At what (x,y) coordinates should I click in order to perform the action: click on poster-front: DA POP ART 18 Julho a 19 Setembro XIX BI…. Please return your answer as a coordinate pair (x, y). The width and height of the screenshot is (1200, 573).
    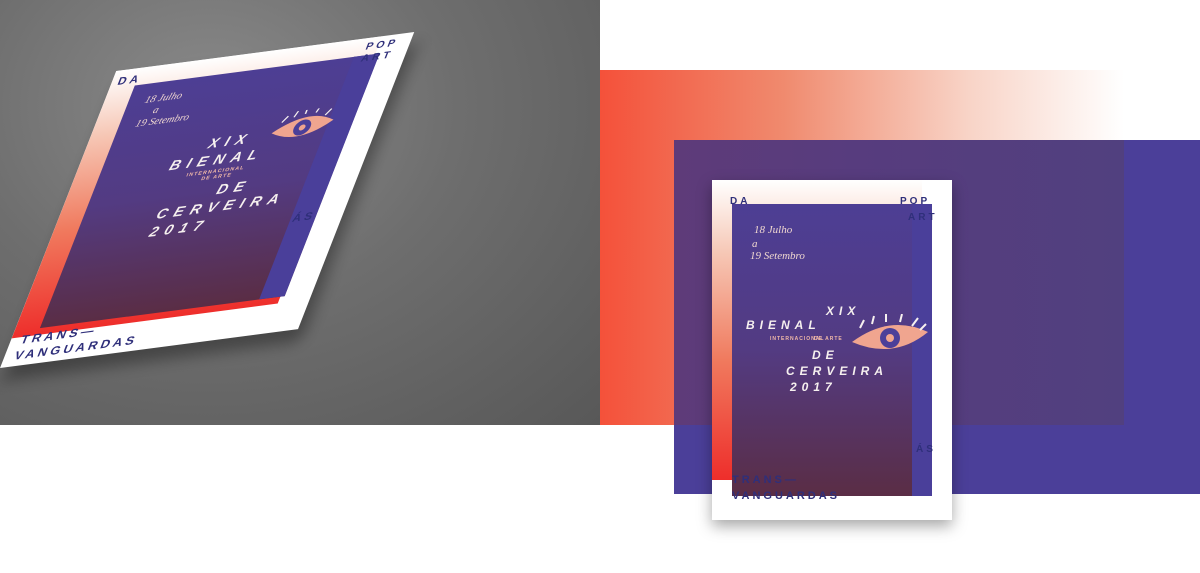
    Looking at the image, I should click on (832, 350).